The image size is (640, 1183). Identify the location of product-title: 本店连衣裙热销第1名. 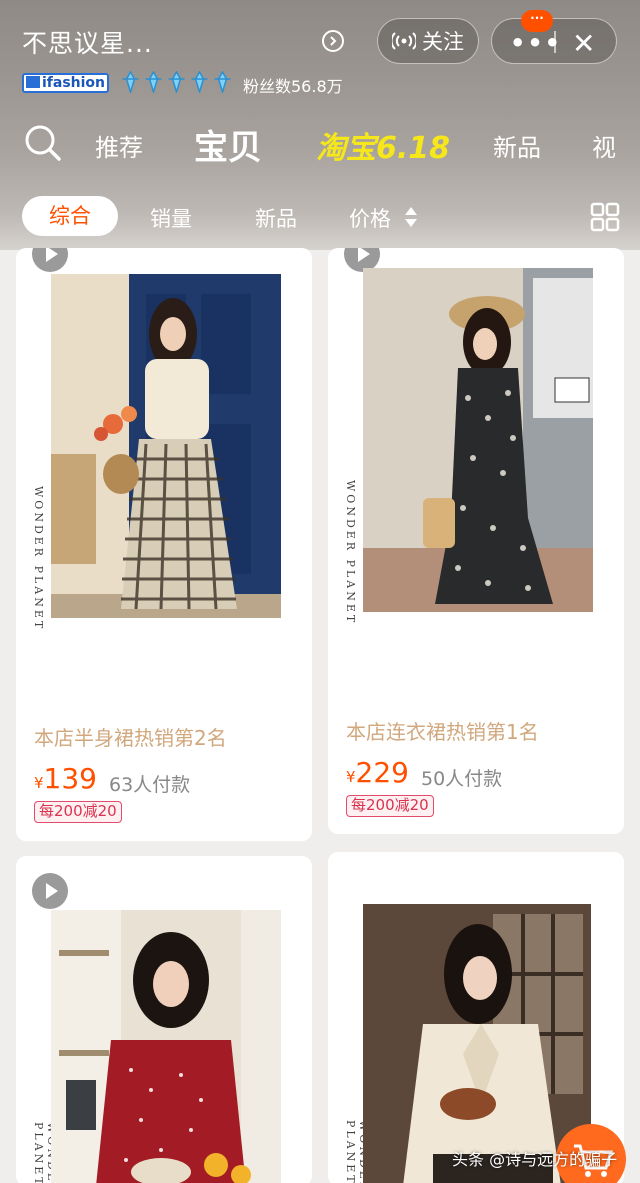
(442, 730).